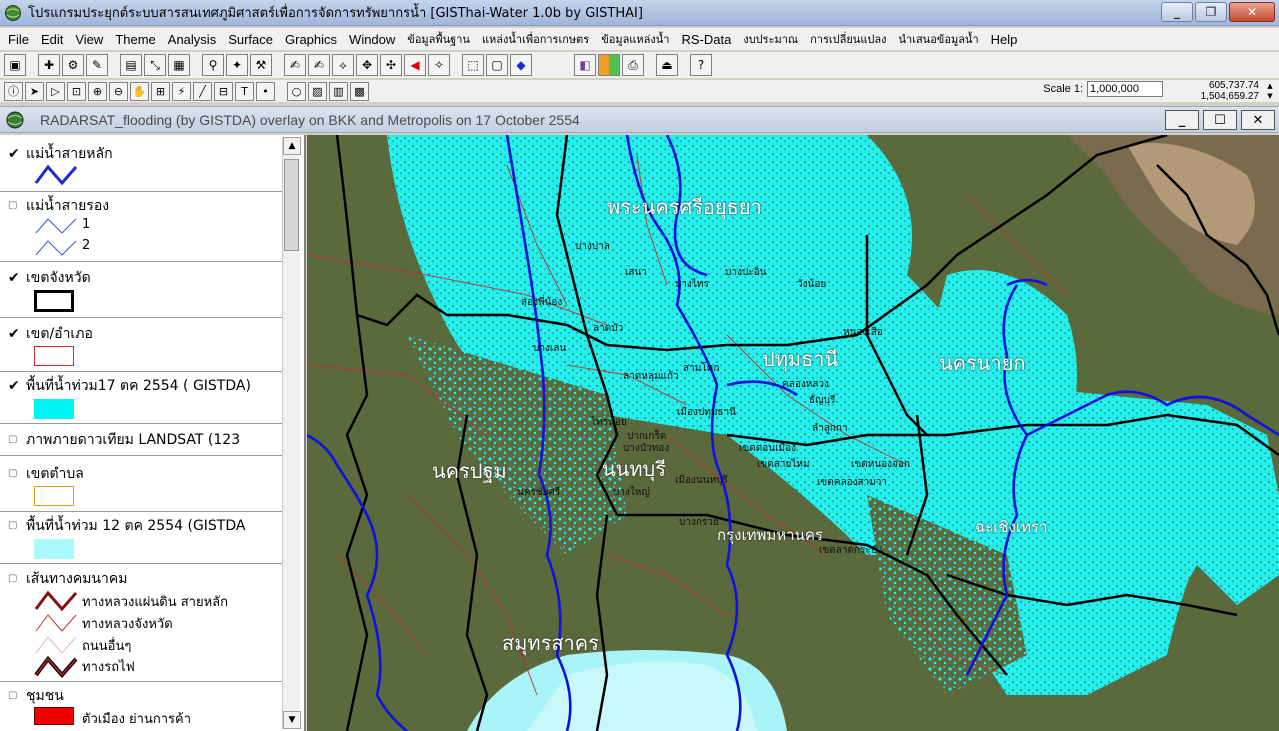  I want to click on help-pointer-icon: ?, so click(701, 65).